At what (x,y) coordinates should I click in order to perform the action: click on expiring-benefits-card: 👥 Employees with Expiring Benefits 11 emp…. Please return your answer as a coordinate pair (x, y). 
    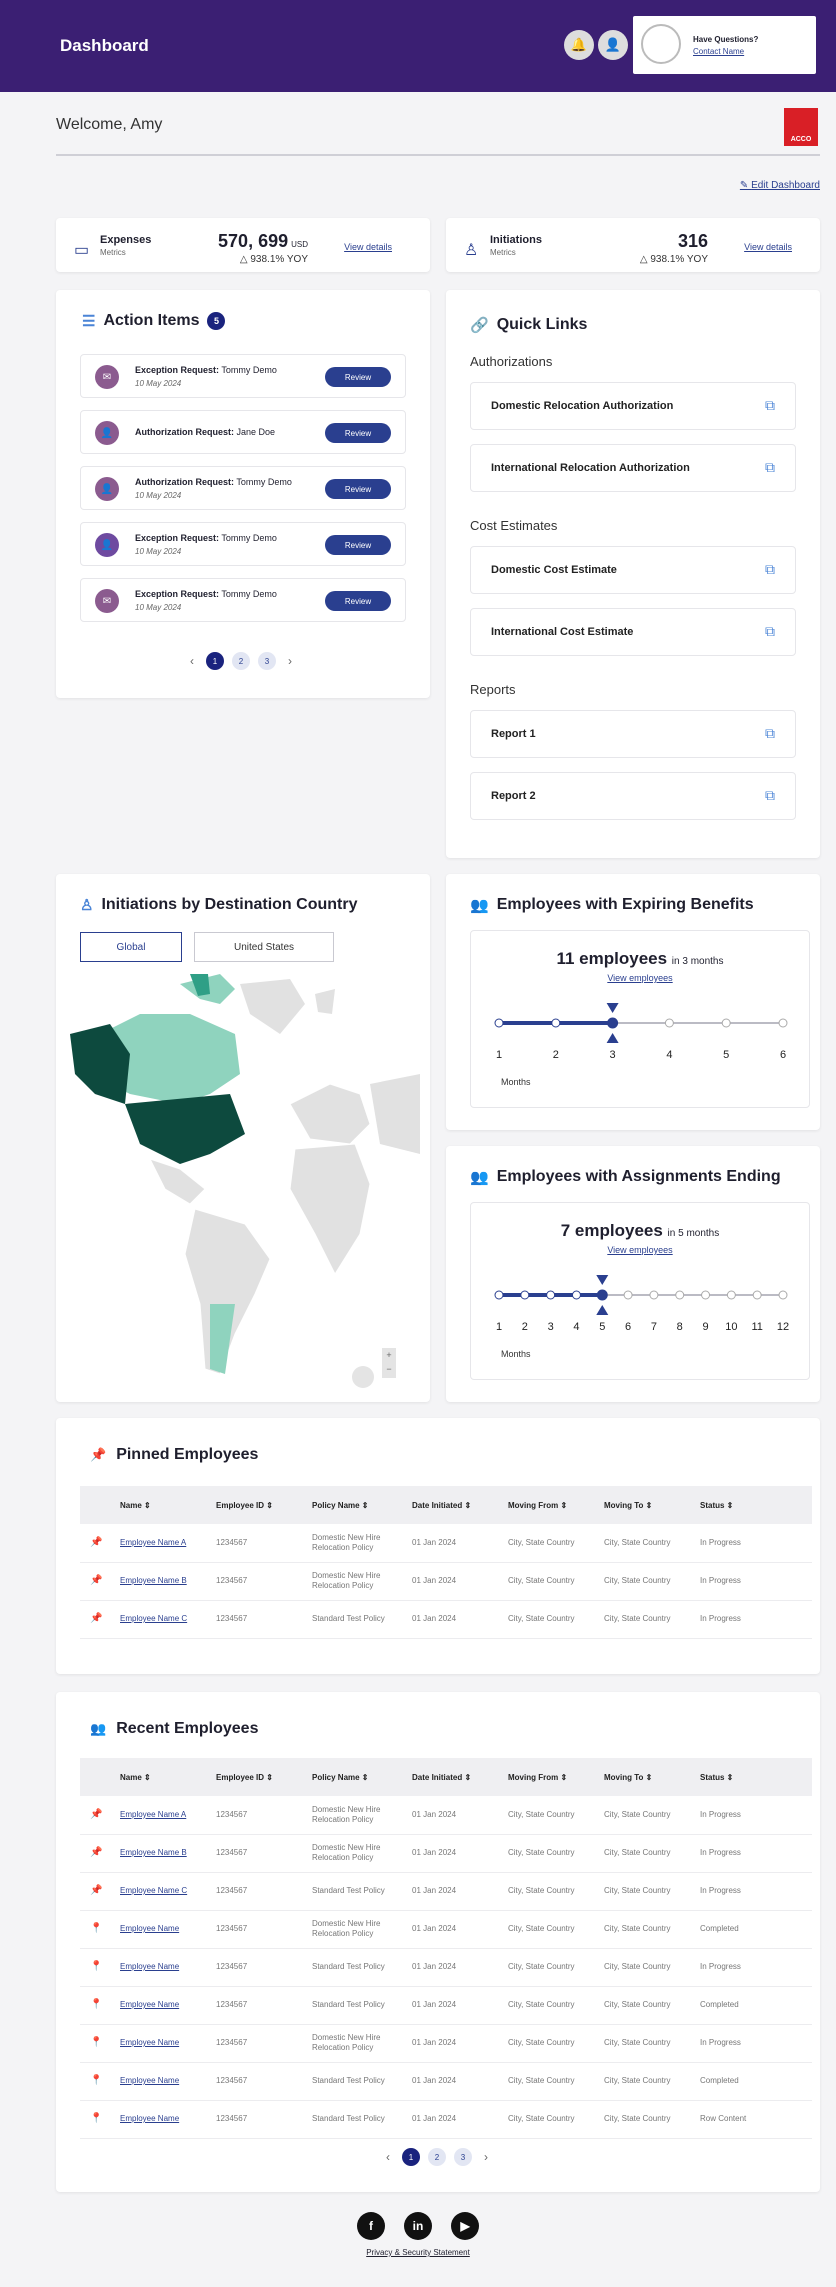
    Looking at the image, I should click on (633, 1002).